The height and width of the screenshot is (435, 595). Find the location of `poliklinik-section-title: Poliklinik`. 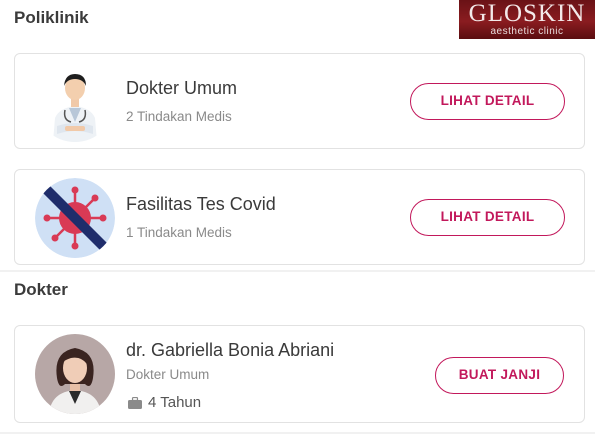

poliklinik-section-title: Poliklinik is located at coordinates (51, 17).